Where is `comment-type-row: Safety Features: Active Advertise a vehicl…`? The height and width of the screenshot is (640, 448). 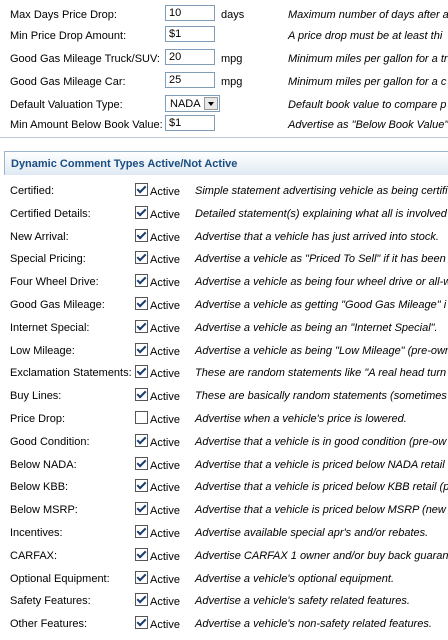 comment-type-row: Safety Features: Active Advertise a vehicl… is located at coordinates (224, 601).